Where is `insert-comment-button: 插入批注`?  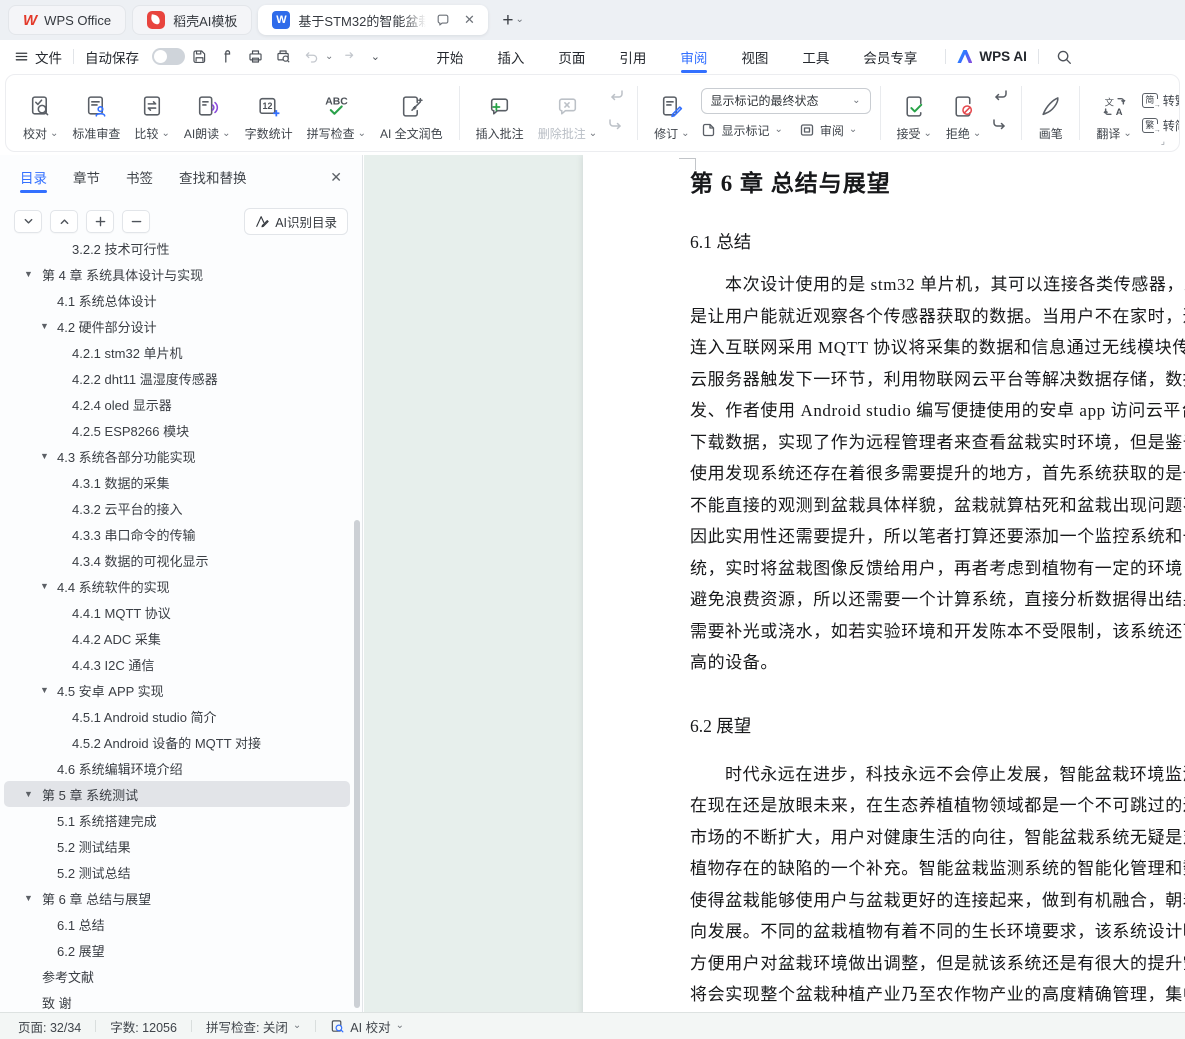
insert-comment-button: 插入批注 is located at coordinates (500, 113).